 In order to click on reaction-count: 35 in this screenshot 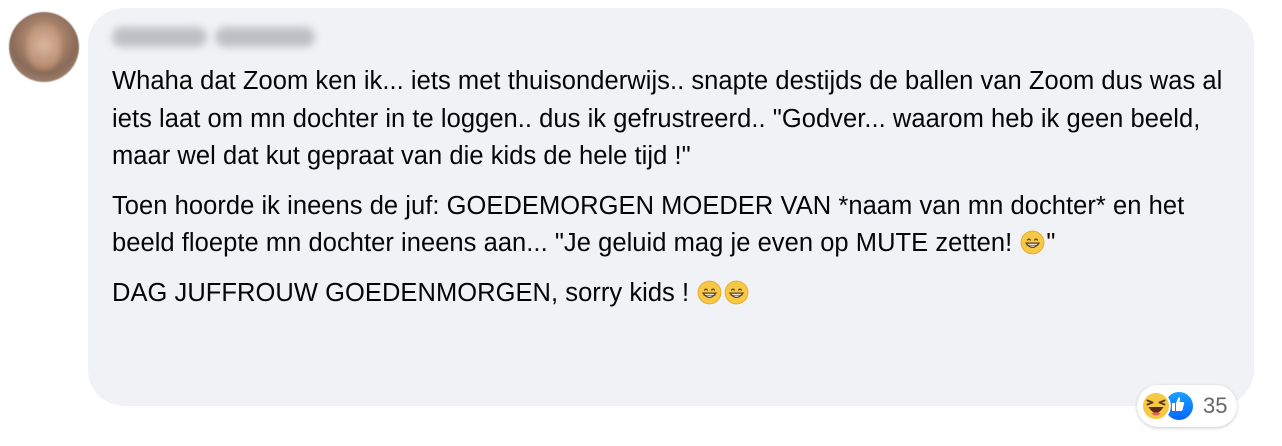, I will do `click(1215, 405)`.